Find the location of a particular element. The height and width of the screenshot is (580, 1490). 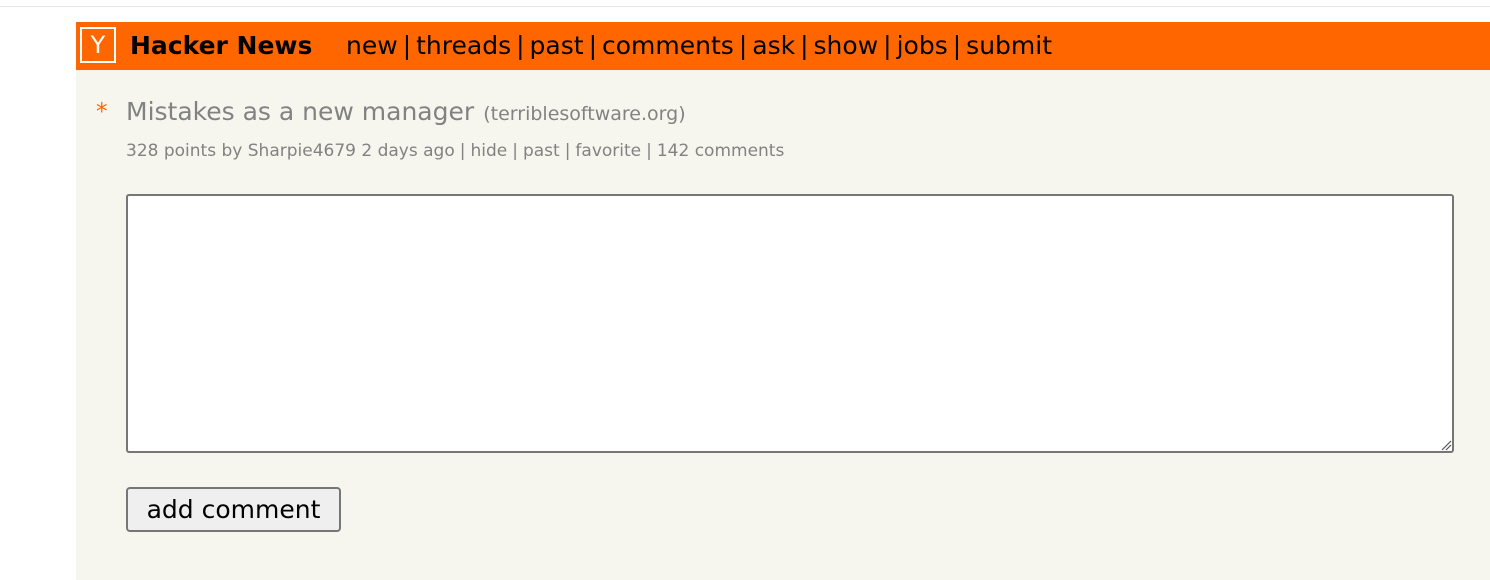

story-user-link: Sharpie4679 is located at coordinates (302, 151).